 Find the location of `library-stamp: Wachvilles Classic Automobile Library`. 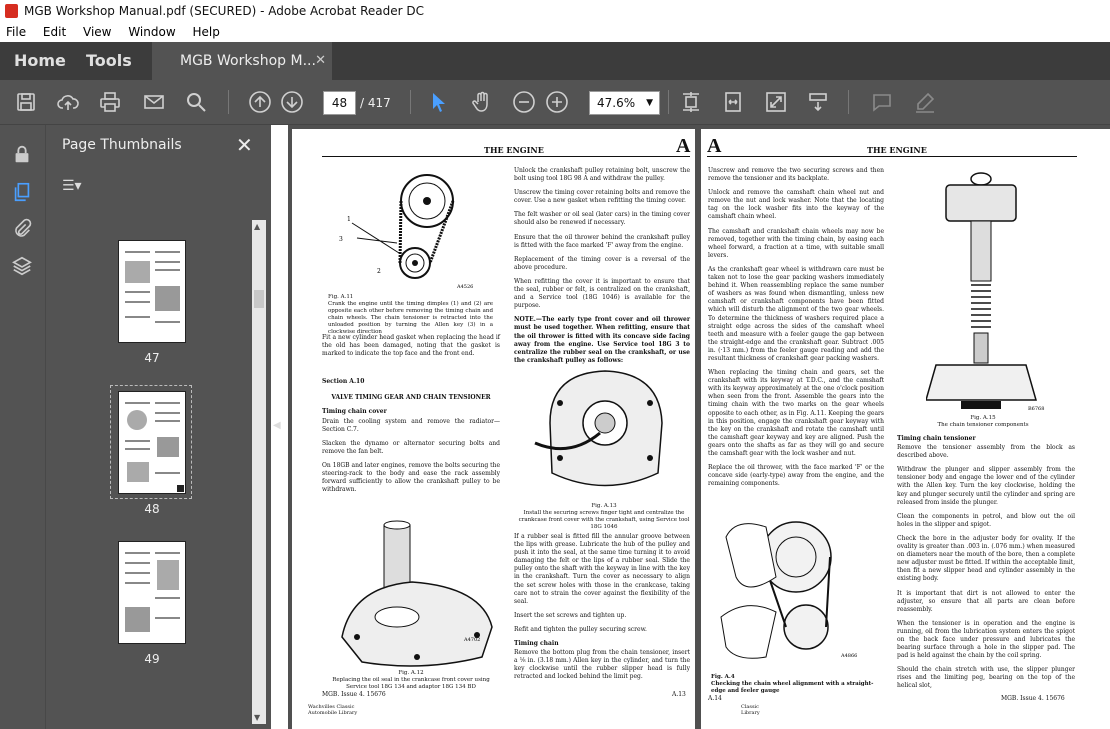

library-stamp: Wachvilles Classic Automobile Library is located at coordinates (333, 710).